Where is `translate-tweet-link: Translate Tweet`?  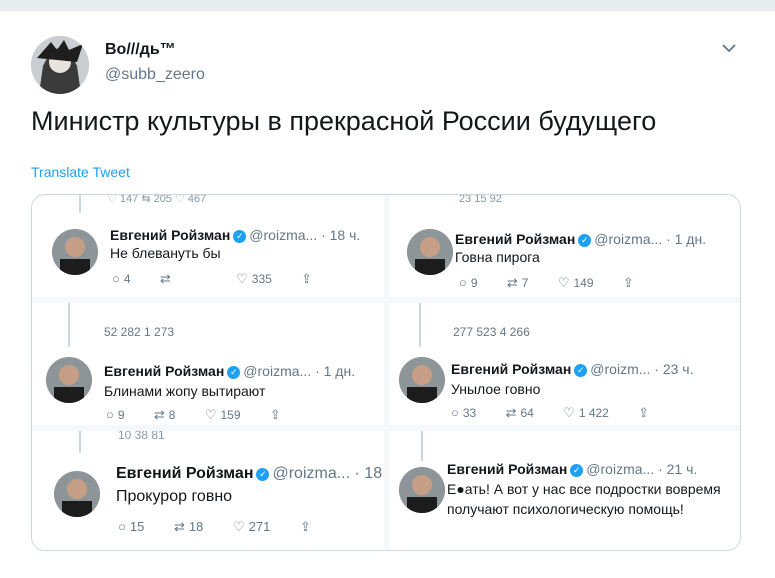 translate-tweet-link: Translate Tweet is located at coordinates (80, 172).